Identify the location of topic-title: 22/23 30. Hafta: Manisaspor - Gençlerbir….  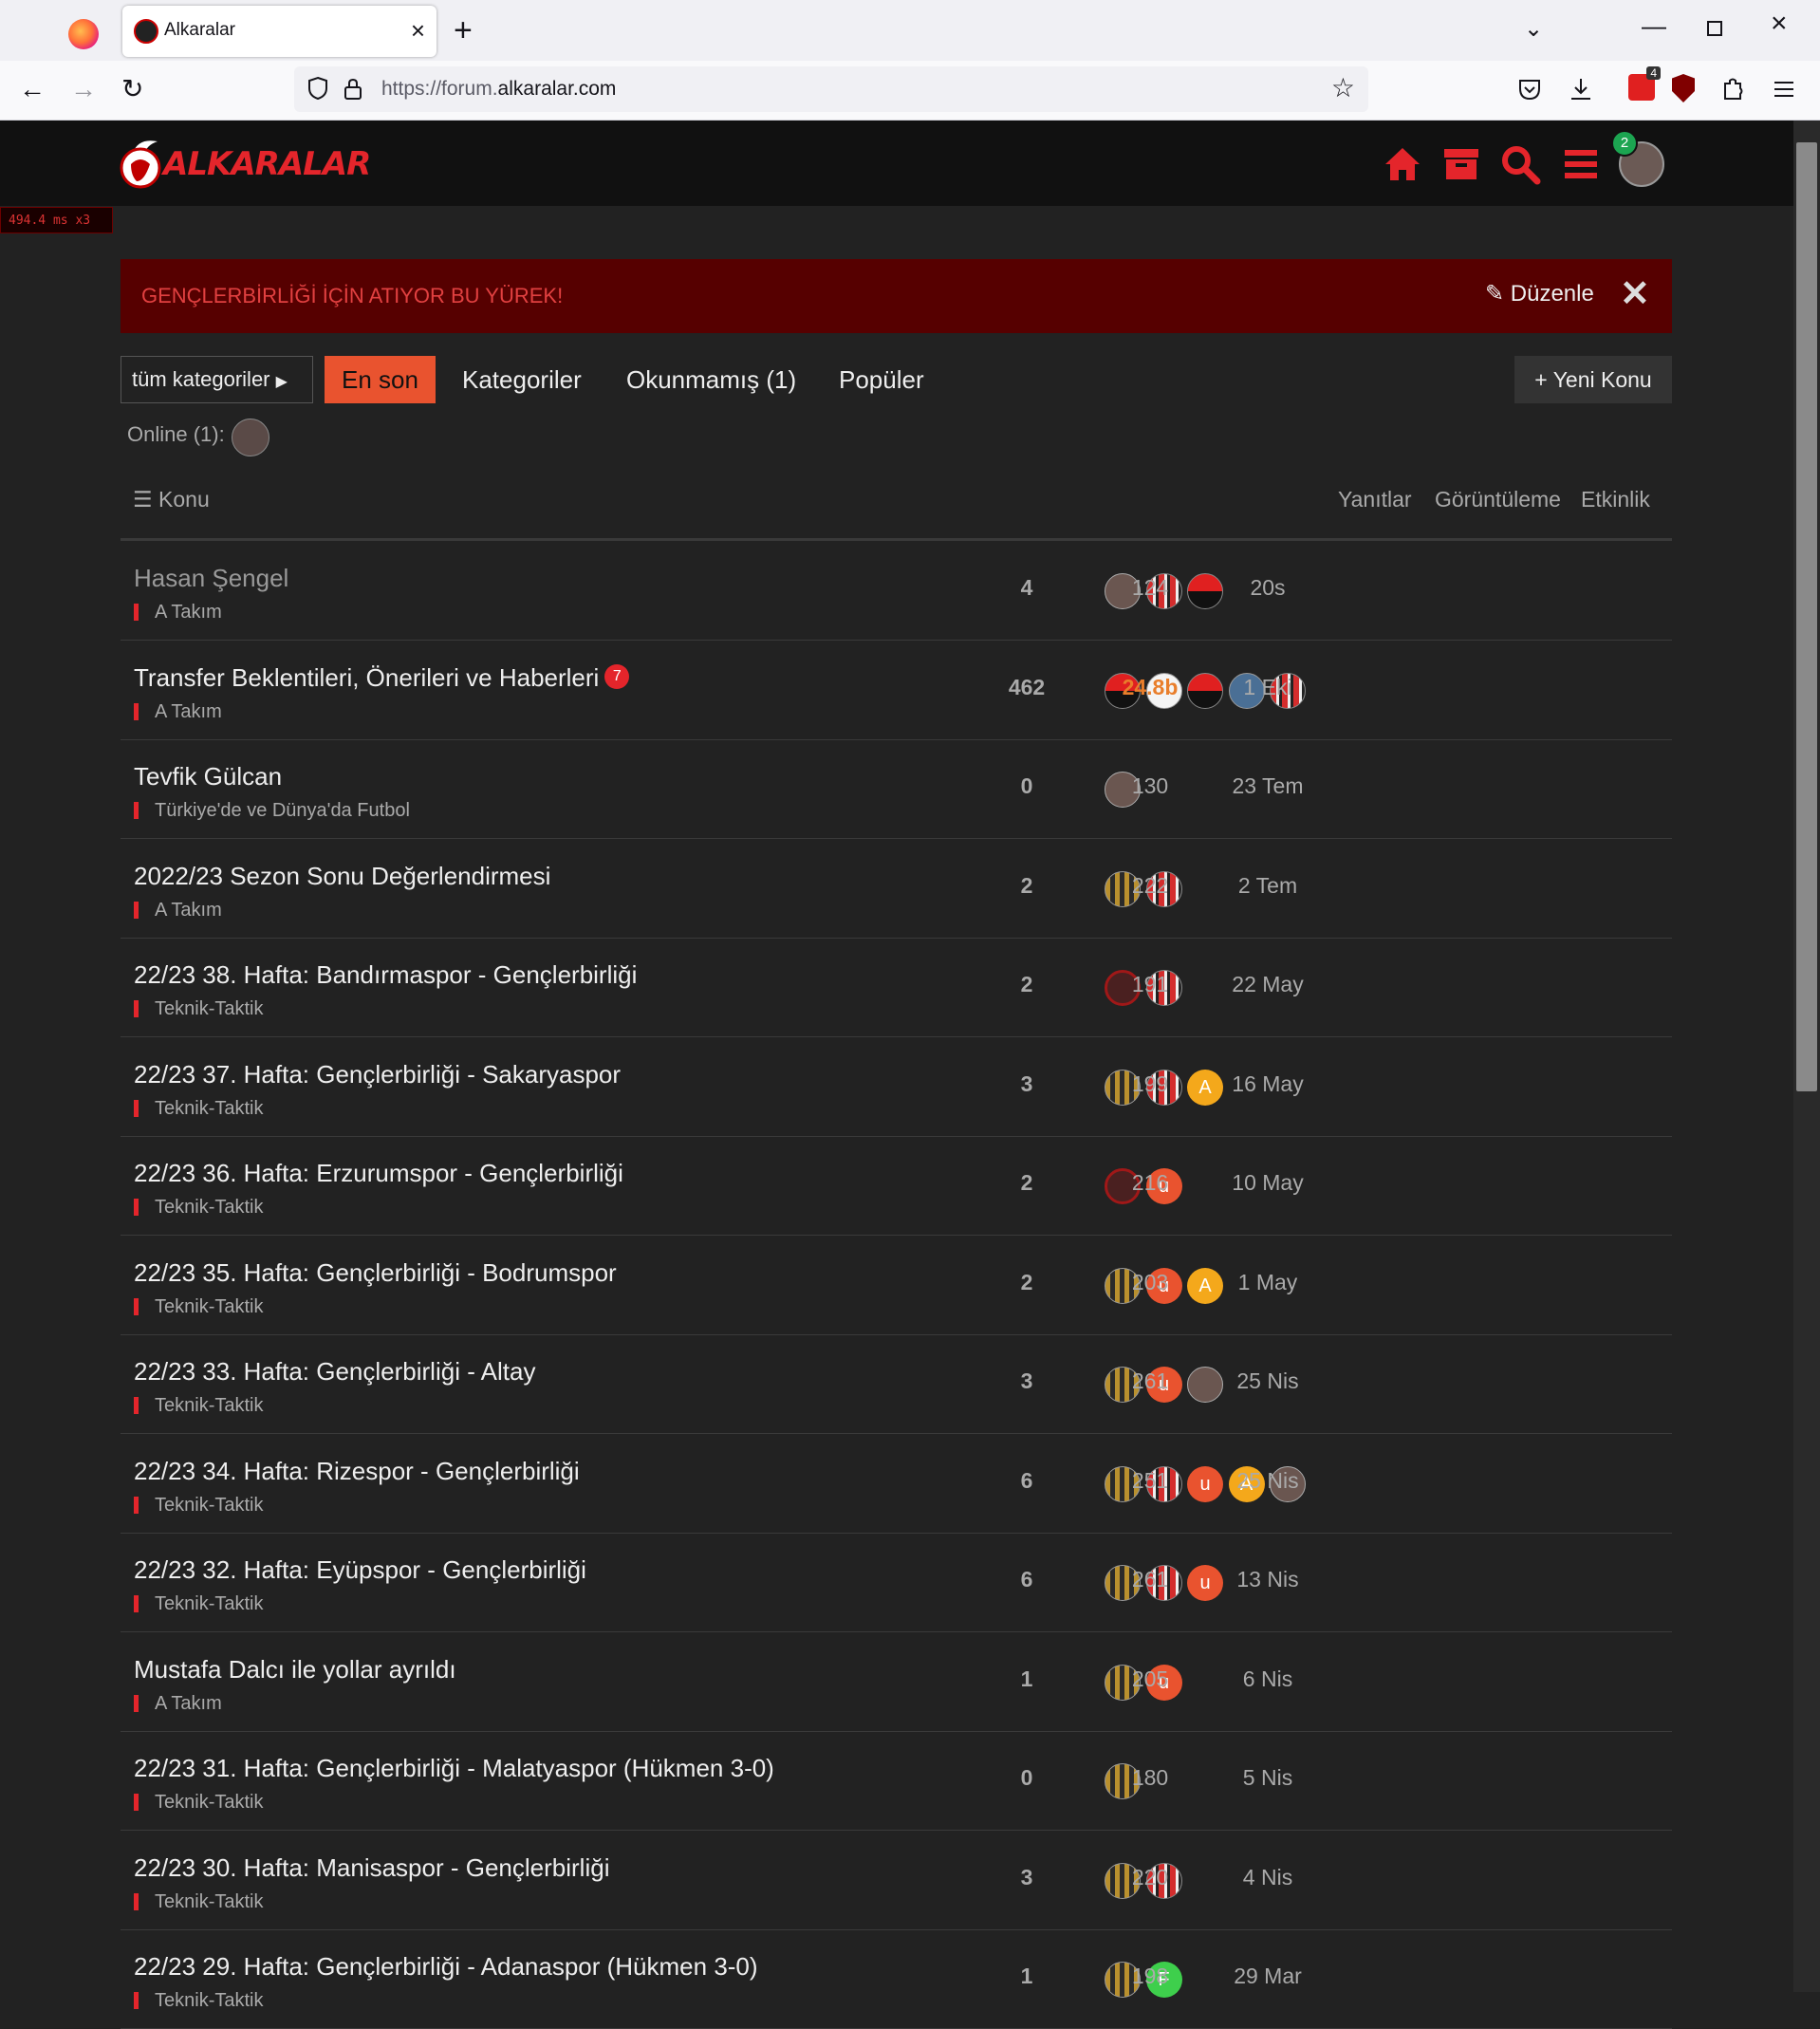
(371, 1868).